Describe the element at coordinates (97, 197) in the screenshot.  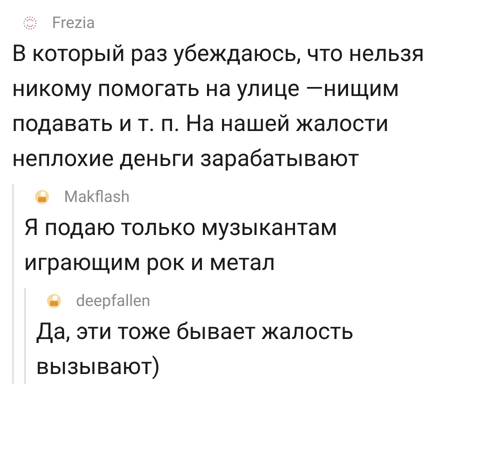
I see `username: Makflash` at that location.